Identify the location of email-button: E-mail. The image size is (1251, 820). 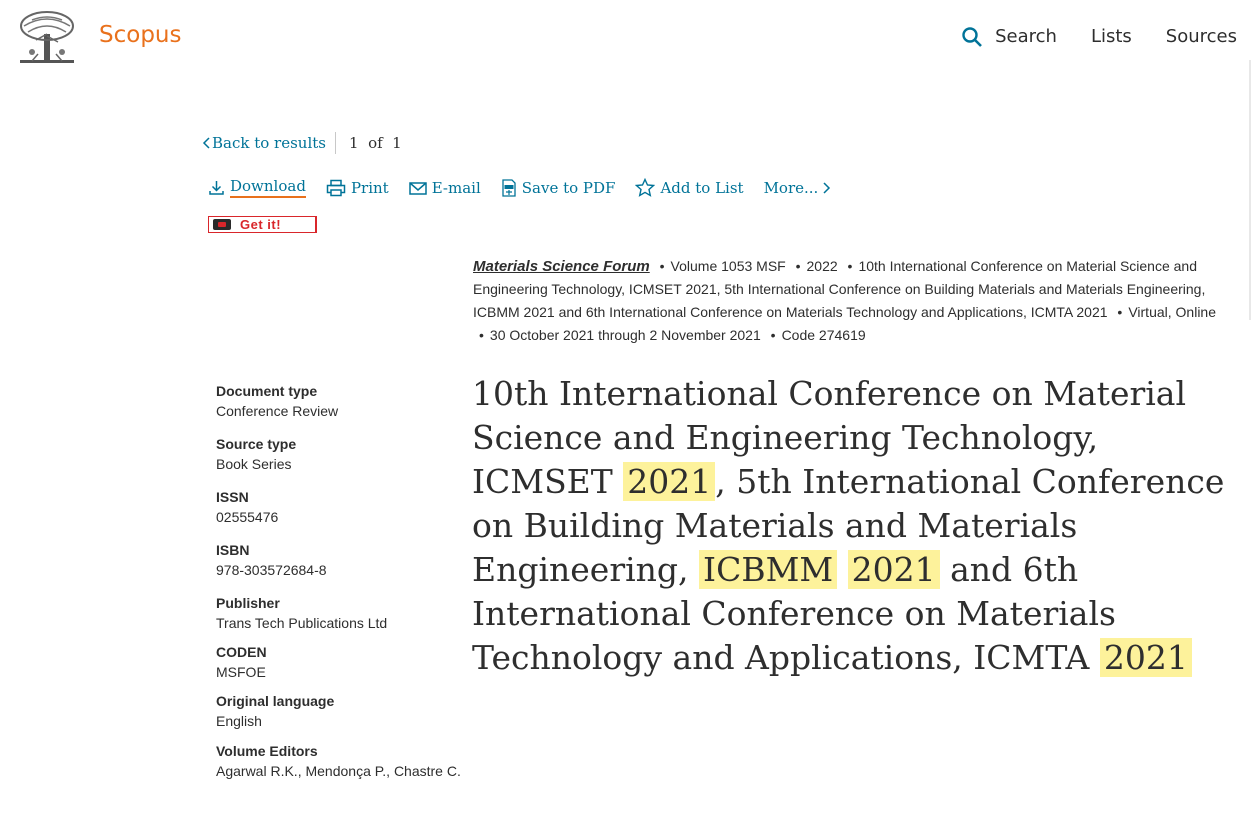
(444, 187).